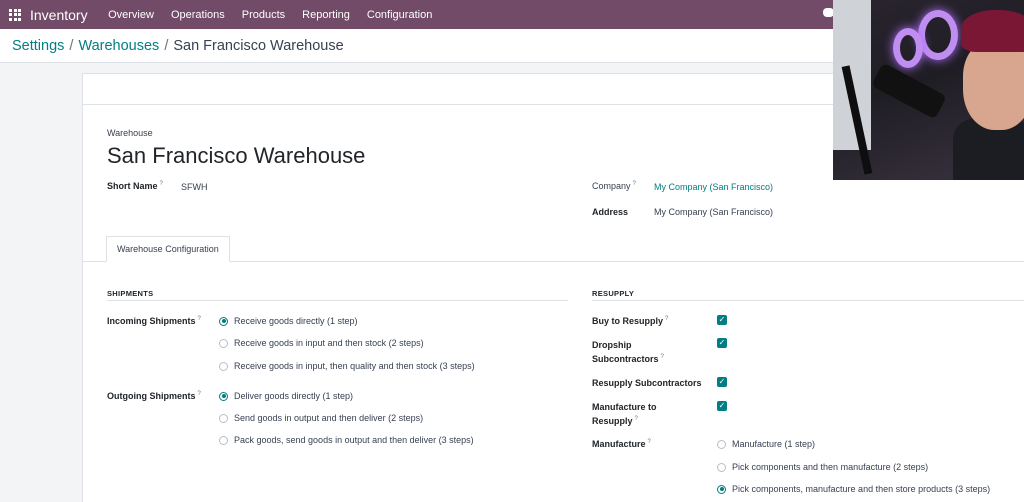  I want to click on incoming-shipments-label-text: Incoming Shipments, so click(151, 321).